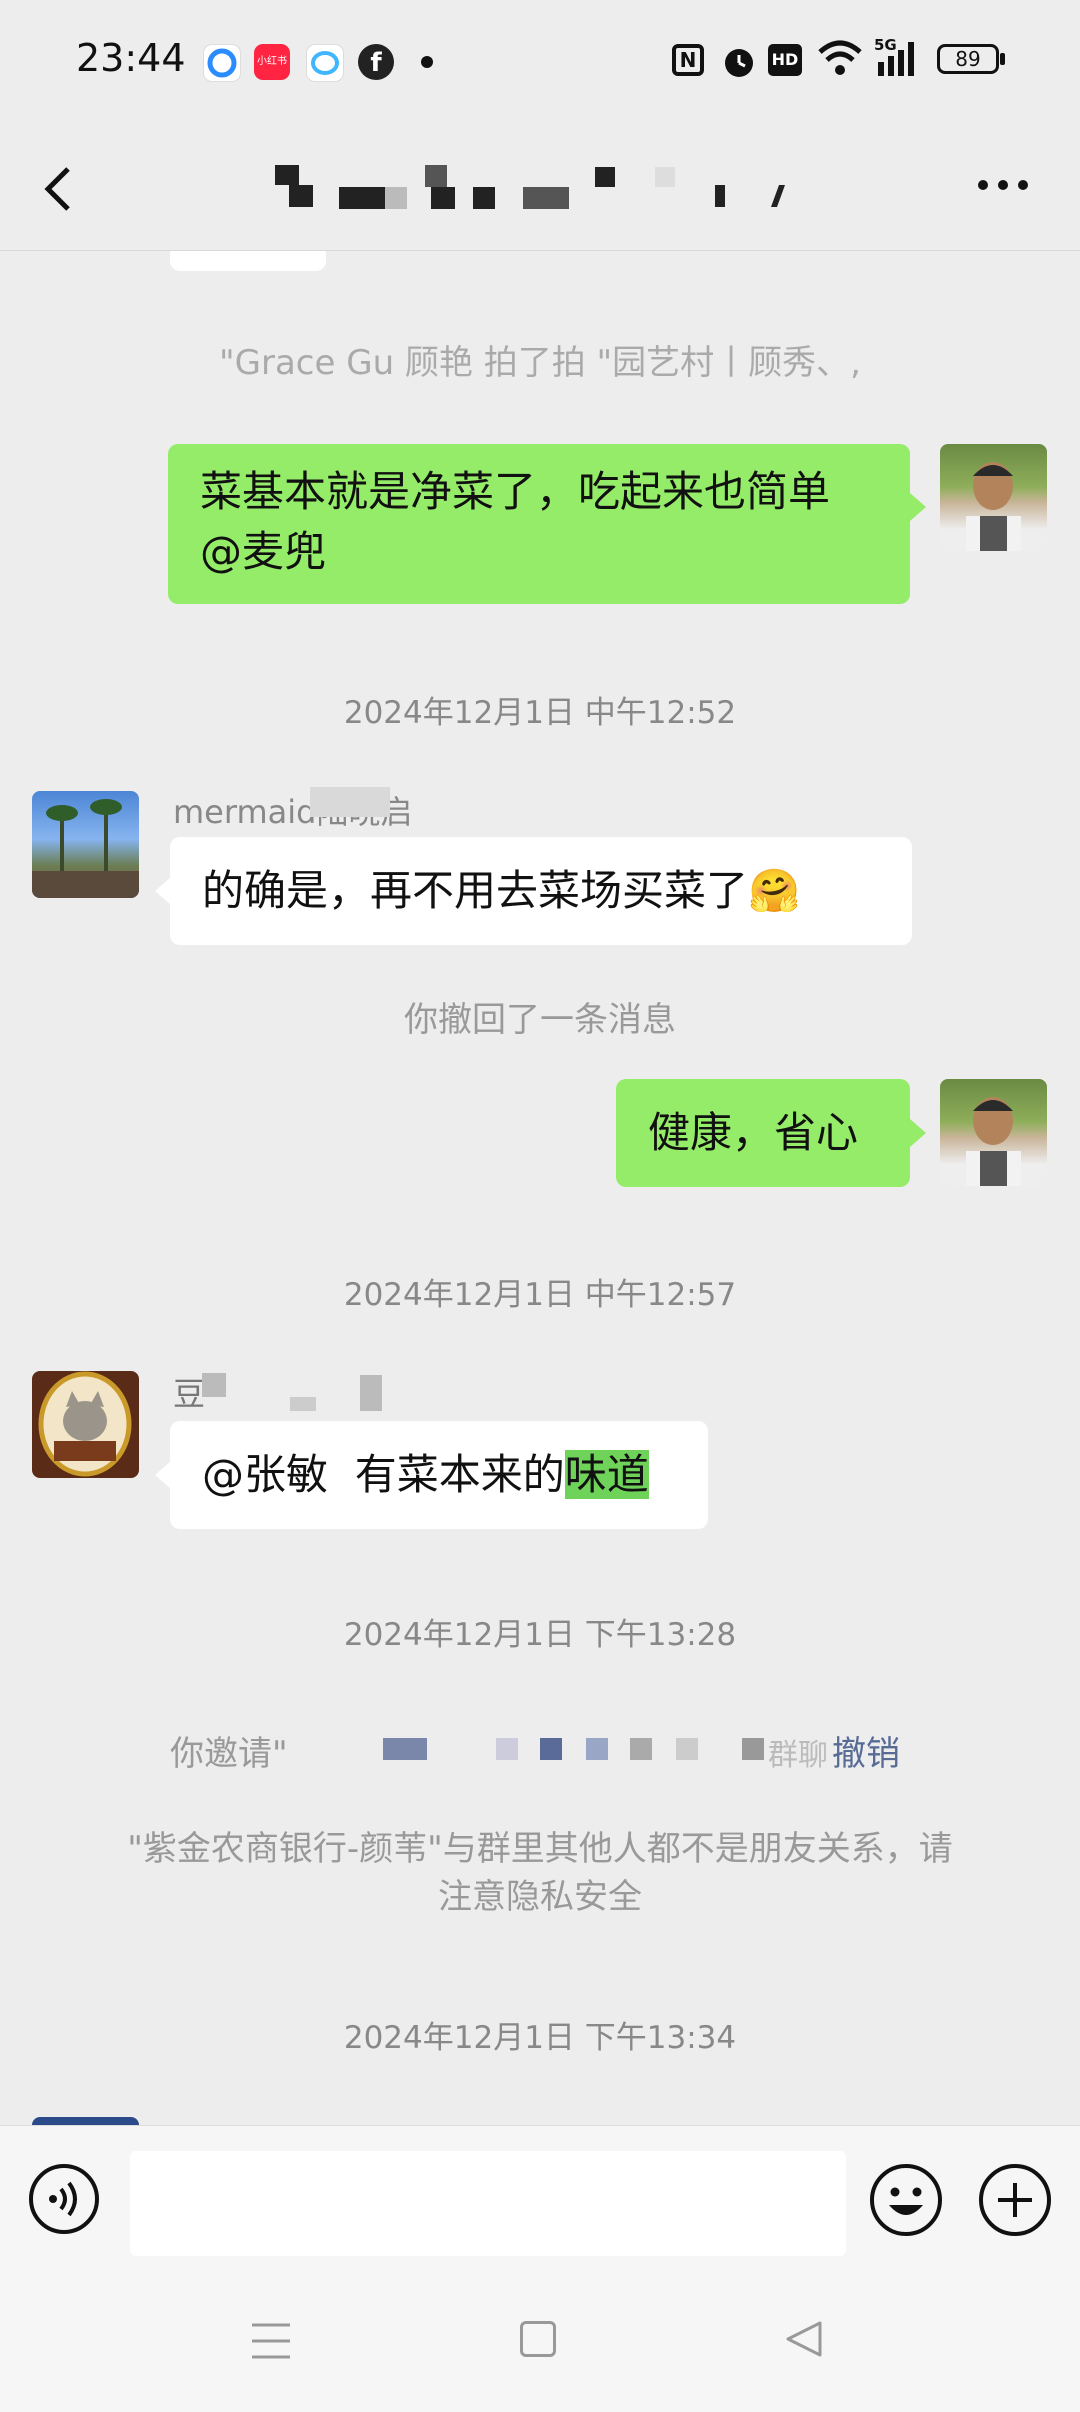  Describe the element at coordinates (900, 59) in the screenshot. I see `signal-icon: 5G` at that location.